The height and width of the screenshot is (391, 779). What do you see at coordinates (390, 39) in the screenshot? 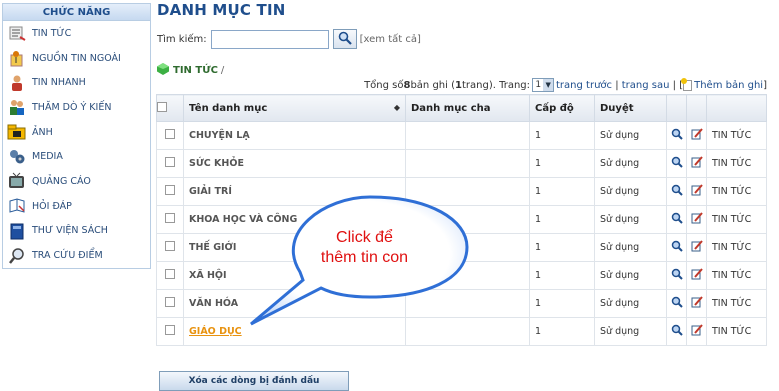
I see `view-all-link: [xem tất cả]` at bounding box center [390, 39].